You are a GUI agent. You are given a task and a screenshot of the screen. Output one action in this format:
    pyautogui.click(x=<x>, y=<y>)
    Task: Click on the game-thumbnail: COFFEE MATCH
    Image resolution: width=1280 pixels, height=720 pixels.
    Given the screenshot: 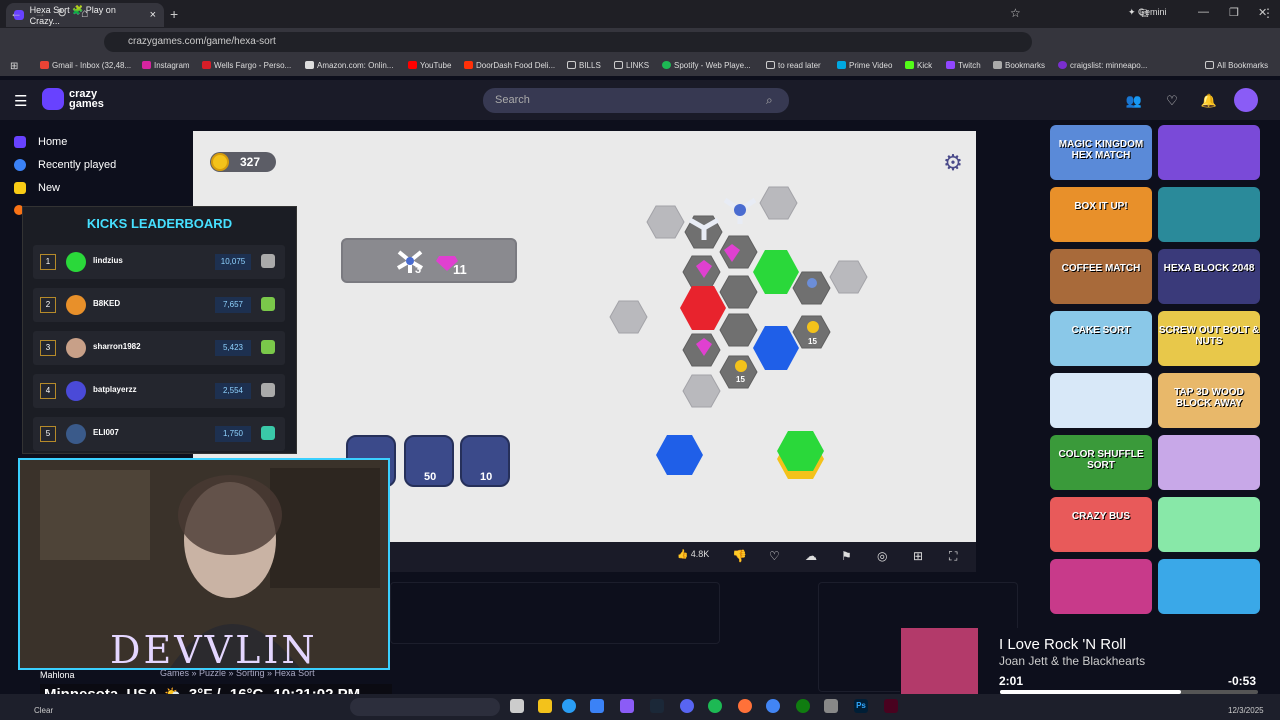 What is the action you would take?
    pyautogui.click(x=1101, y=276)
    